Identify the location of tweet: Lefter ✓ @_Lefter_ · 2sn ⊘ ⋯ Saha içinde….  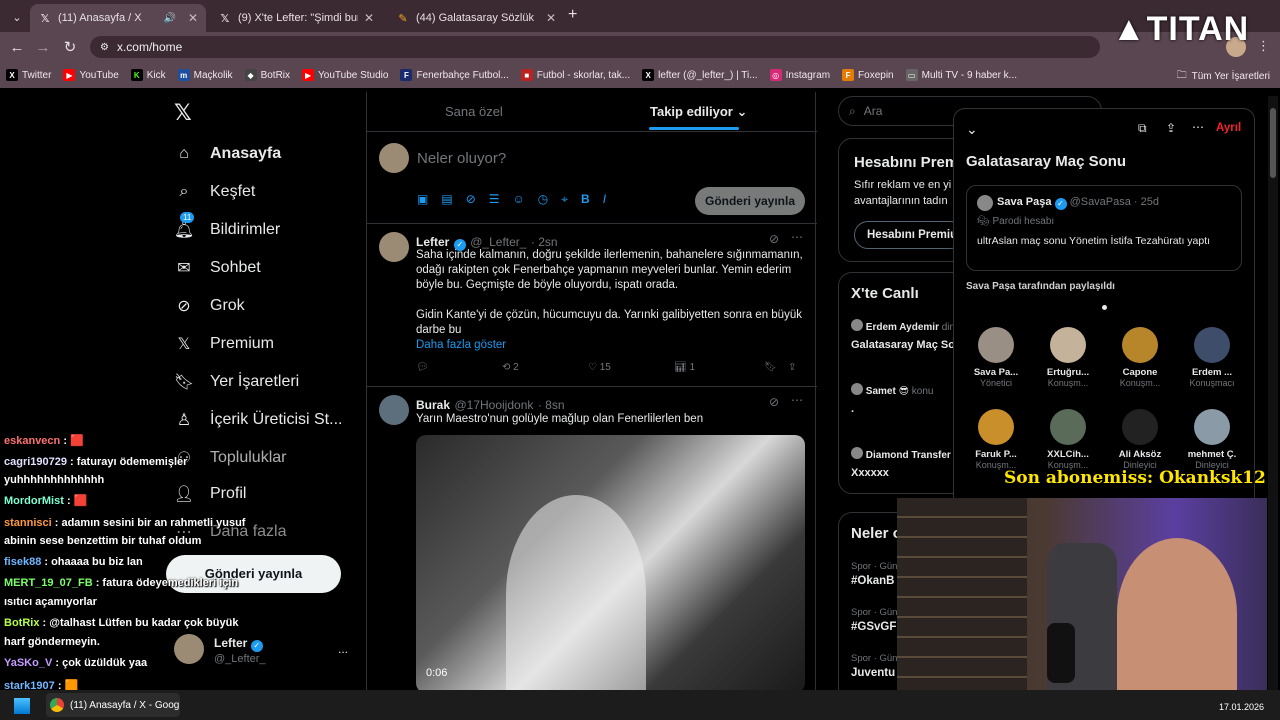
(592, 303).